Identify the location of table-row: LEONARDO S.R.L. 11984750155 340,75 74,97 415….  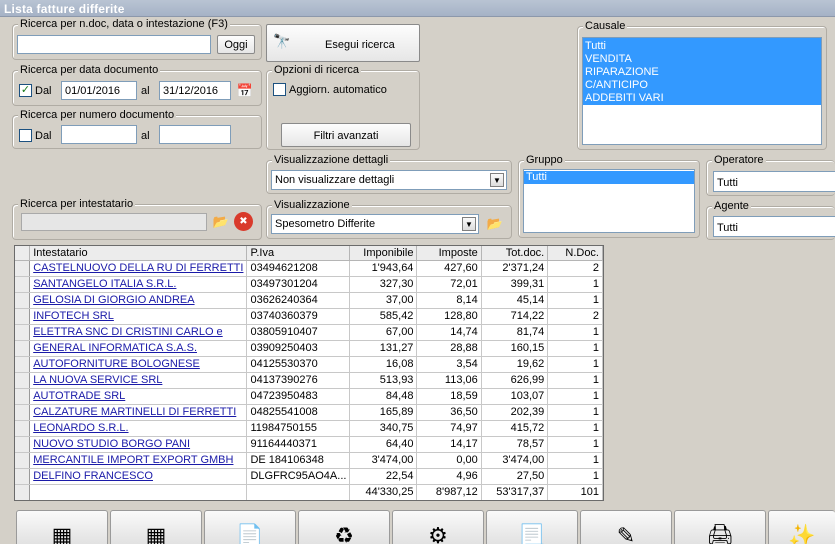
(309, 428).